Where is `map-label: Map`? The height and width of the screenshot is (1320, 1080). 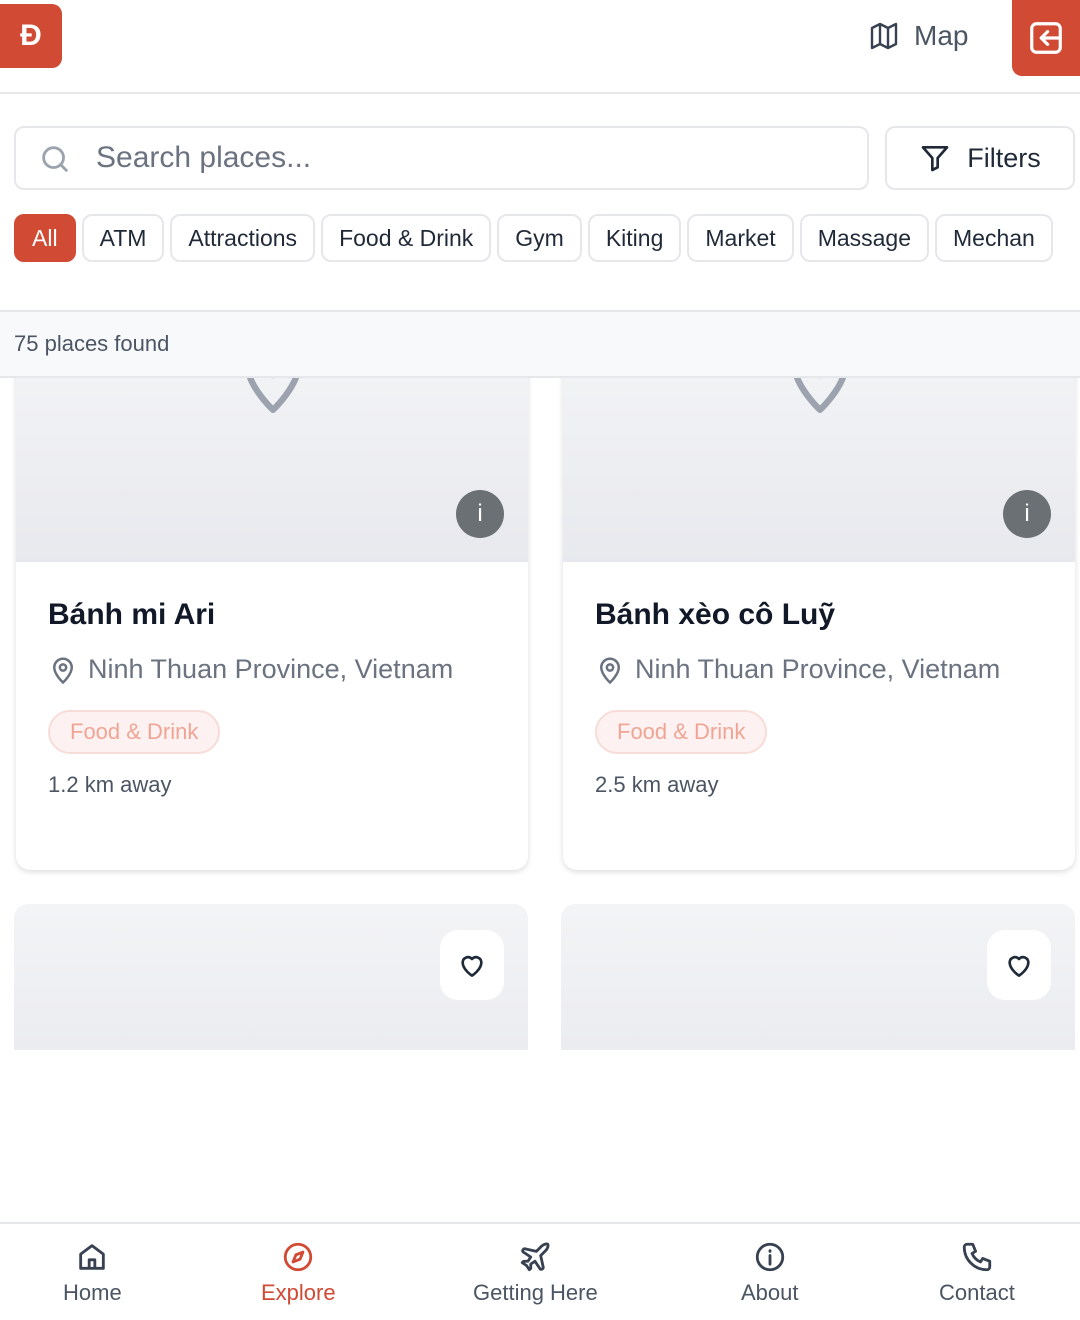
map-label: Map is located at coordinates (941, 35).